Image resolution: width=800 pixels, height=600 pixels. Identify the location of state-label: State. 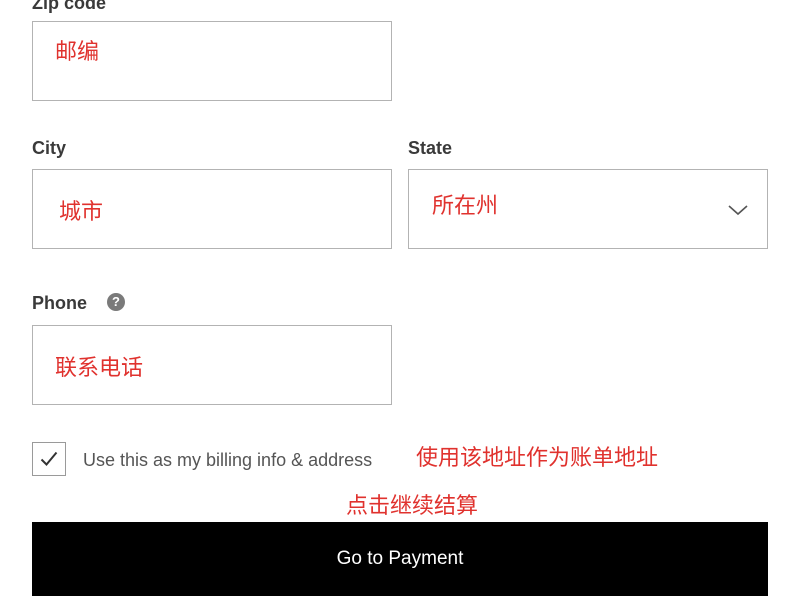
(430, 148).